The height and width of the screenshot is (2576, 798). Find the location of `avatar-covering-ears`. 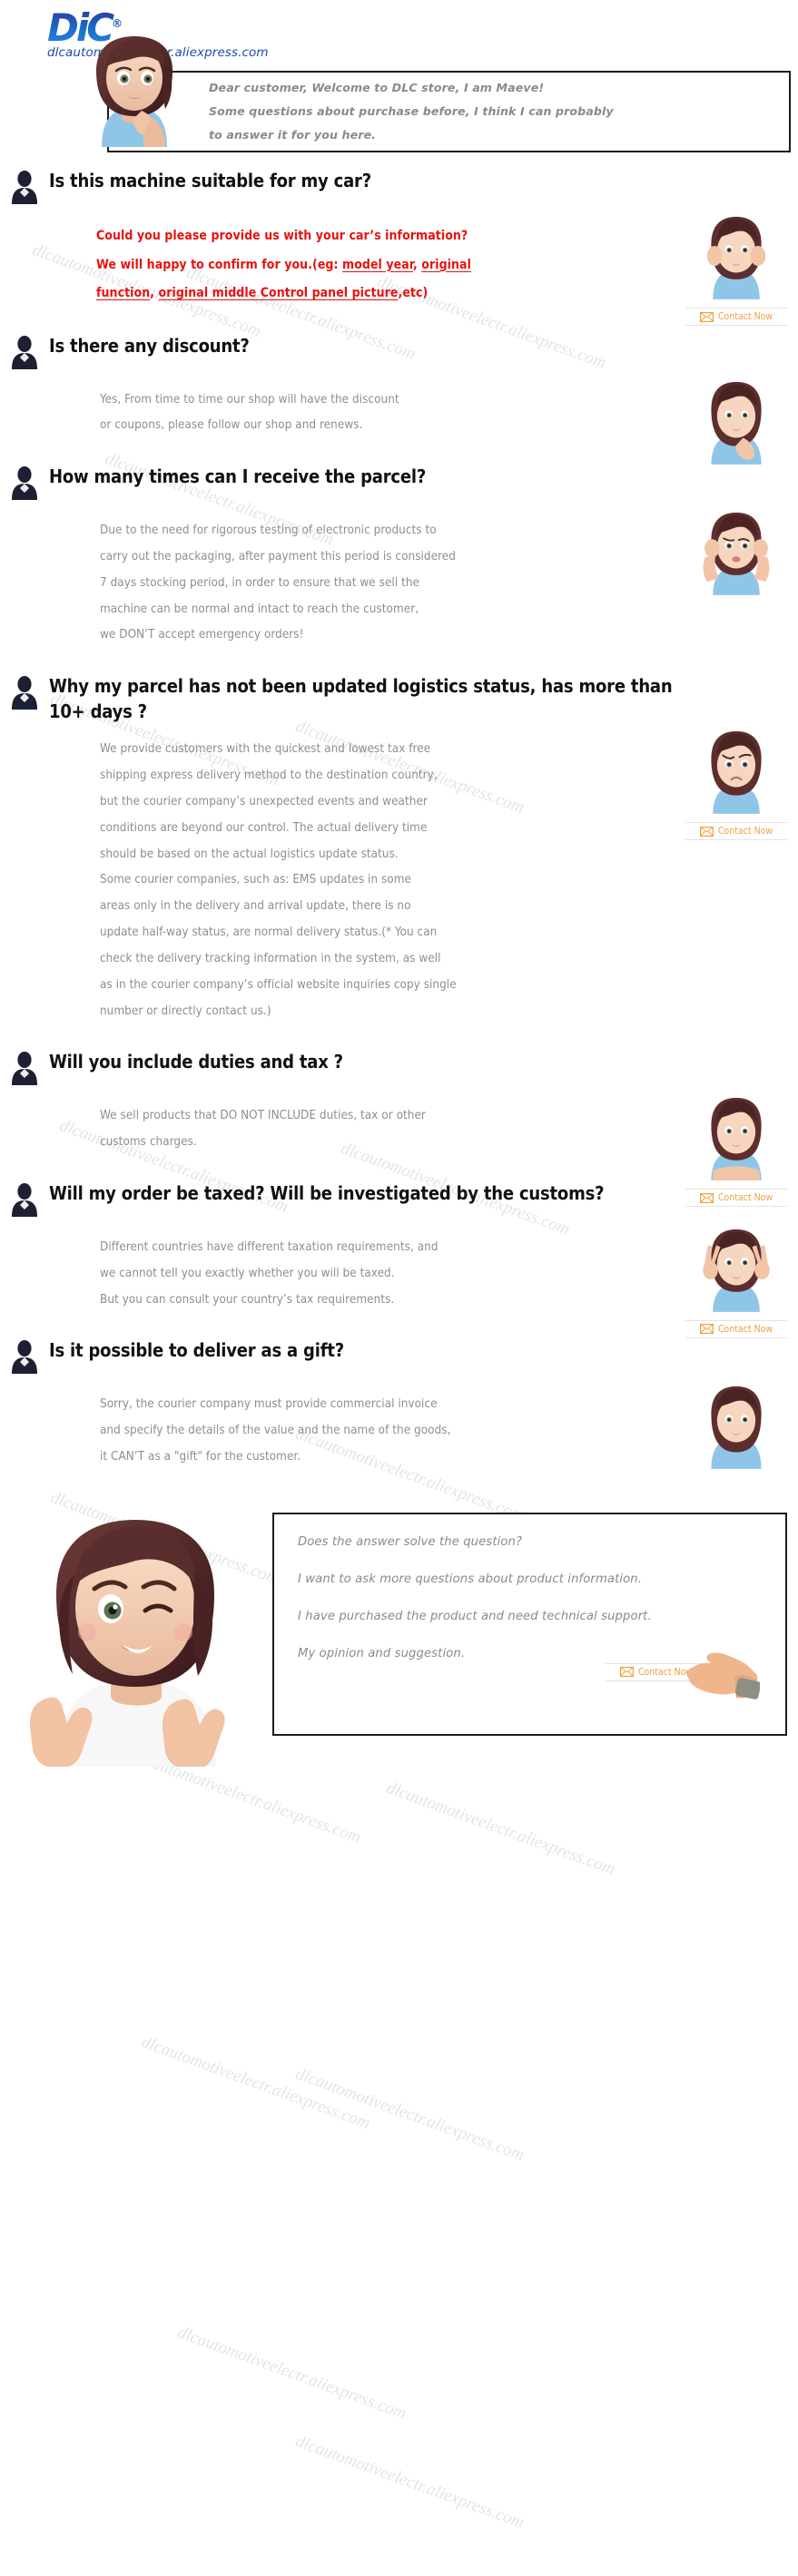

avatar-covering-ears is located at coordinates (736, 554).